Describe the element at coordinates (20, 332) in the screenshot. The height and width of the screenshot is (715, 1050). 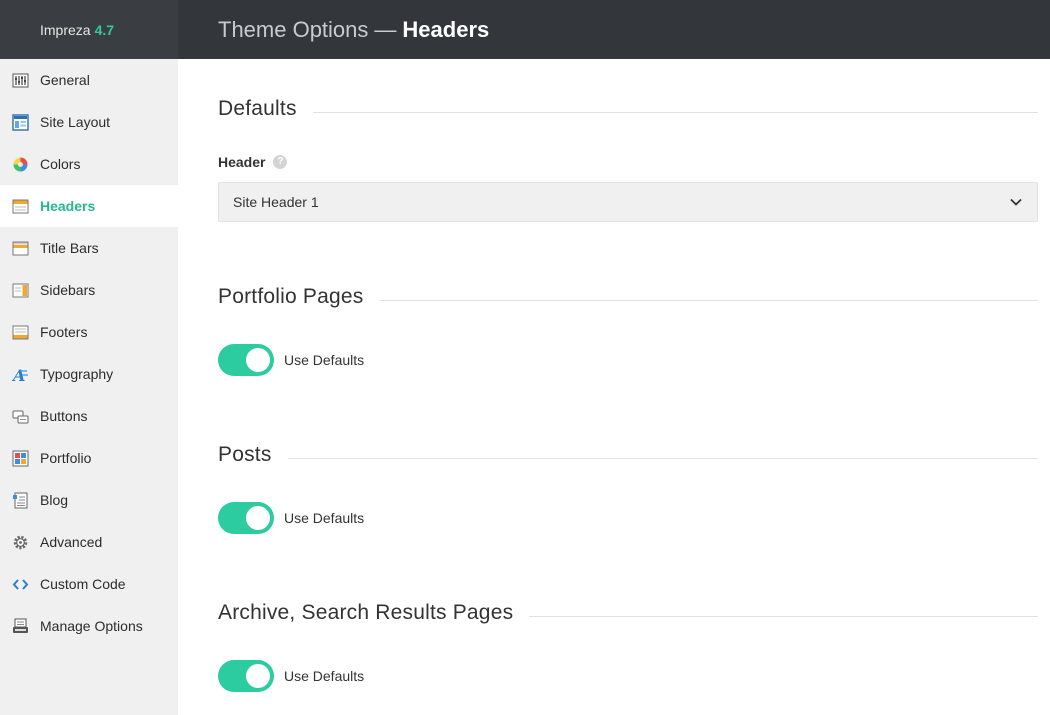
I see `footers-icon` at that location.